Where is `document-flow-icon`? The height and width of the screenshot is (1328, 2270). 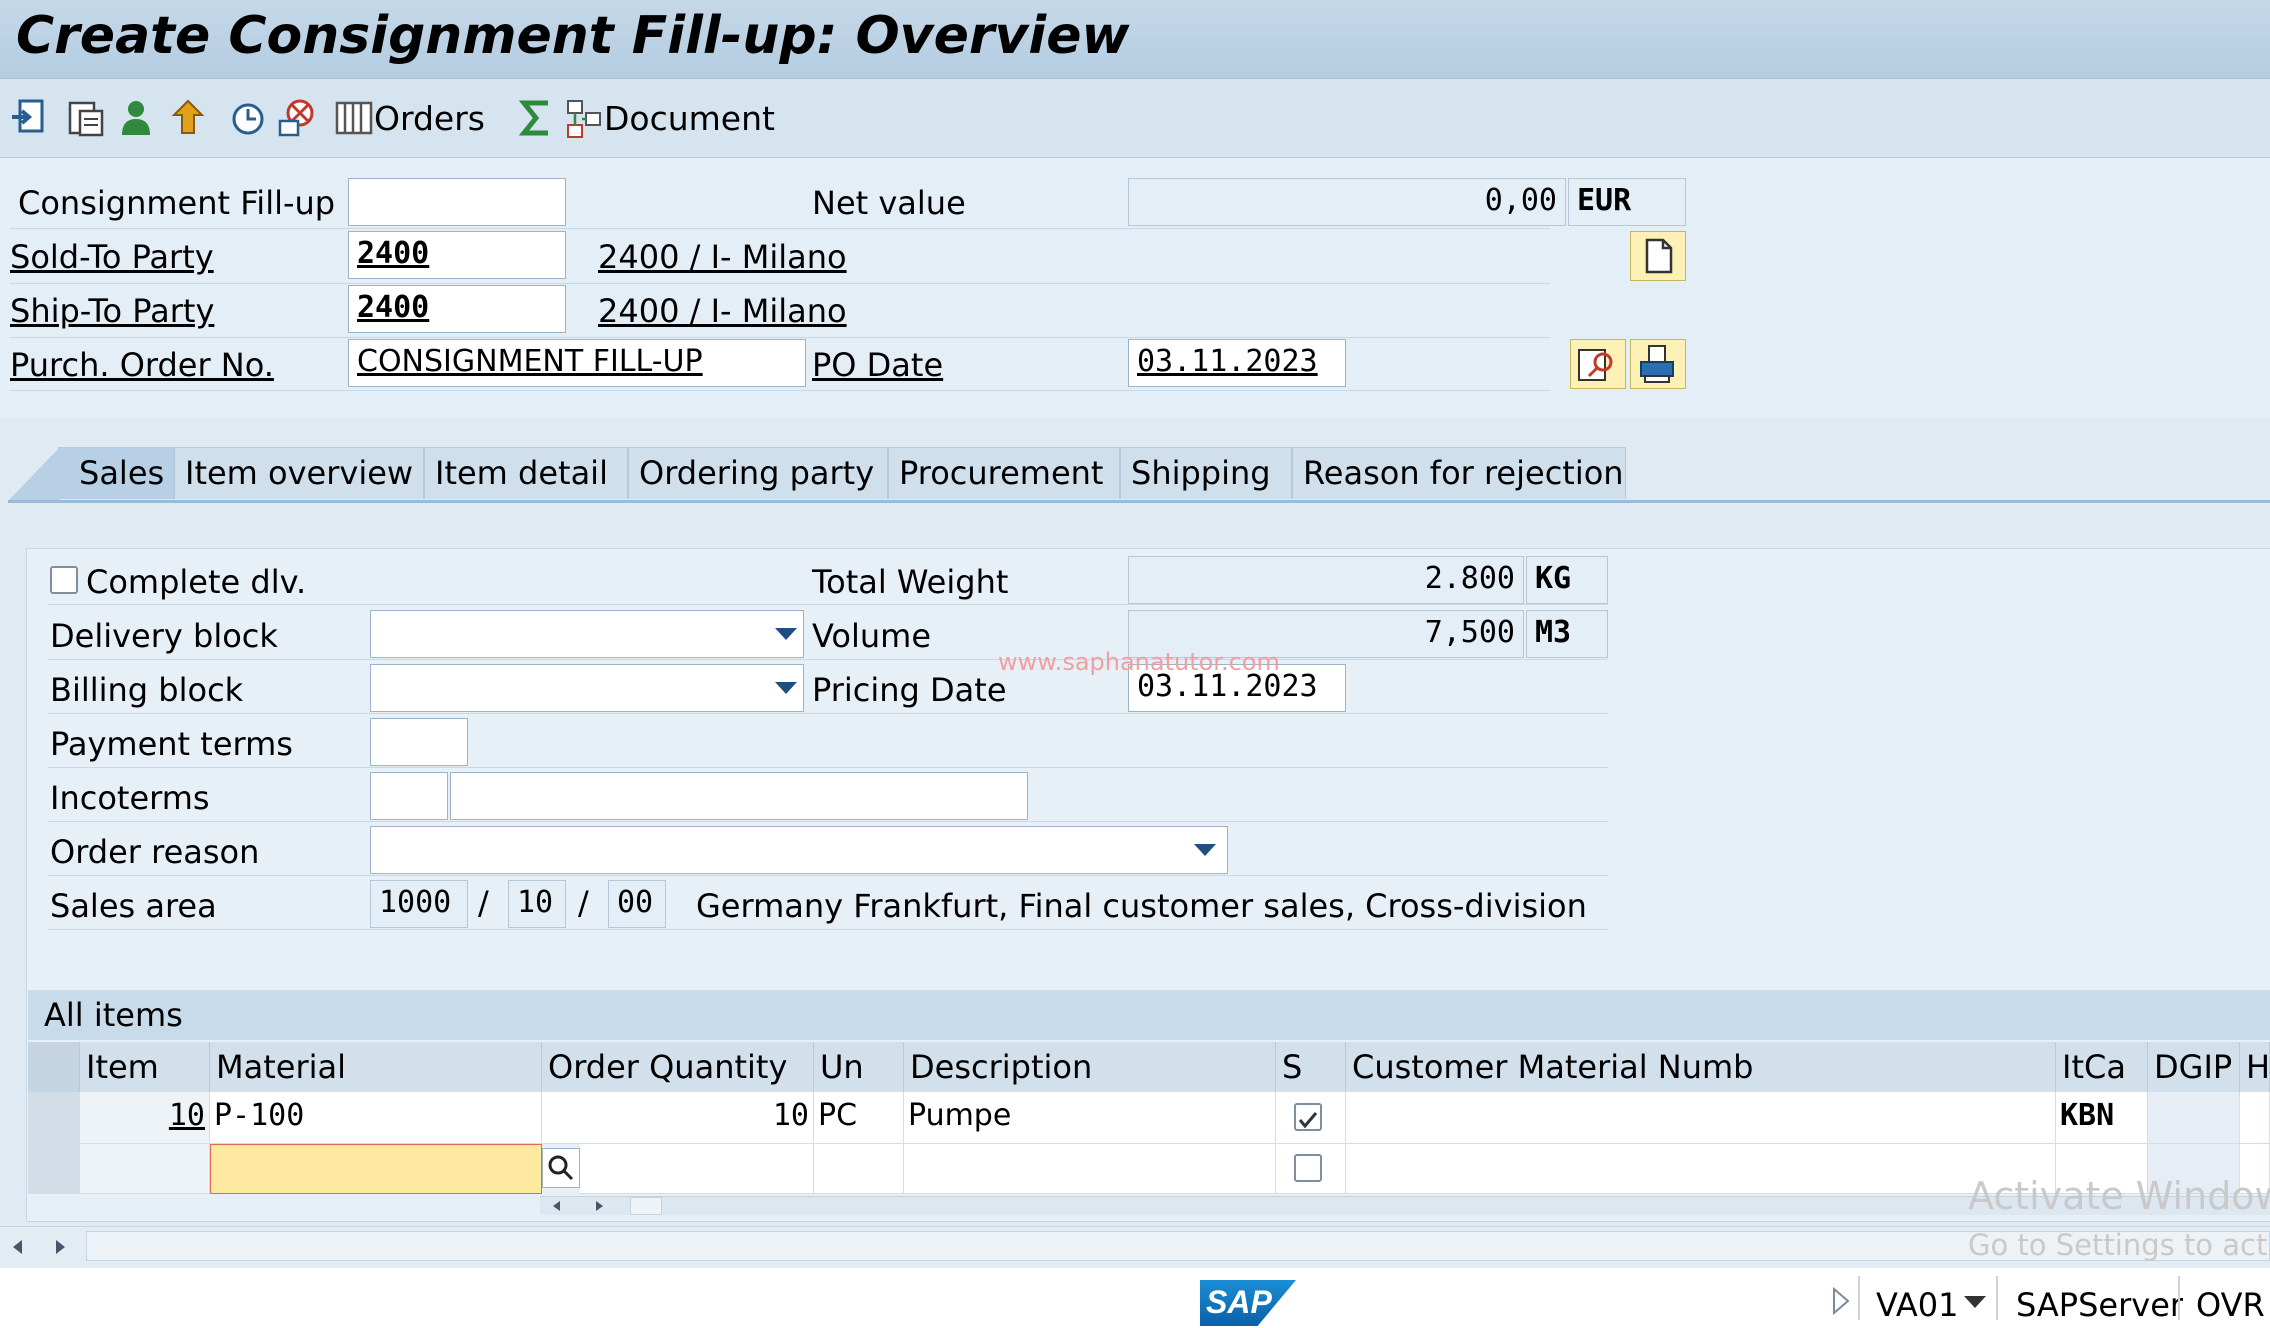 document-flow-icon is located at coordinates (584, 118).